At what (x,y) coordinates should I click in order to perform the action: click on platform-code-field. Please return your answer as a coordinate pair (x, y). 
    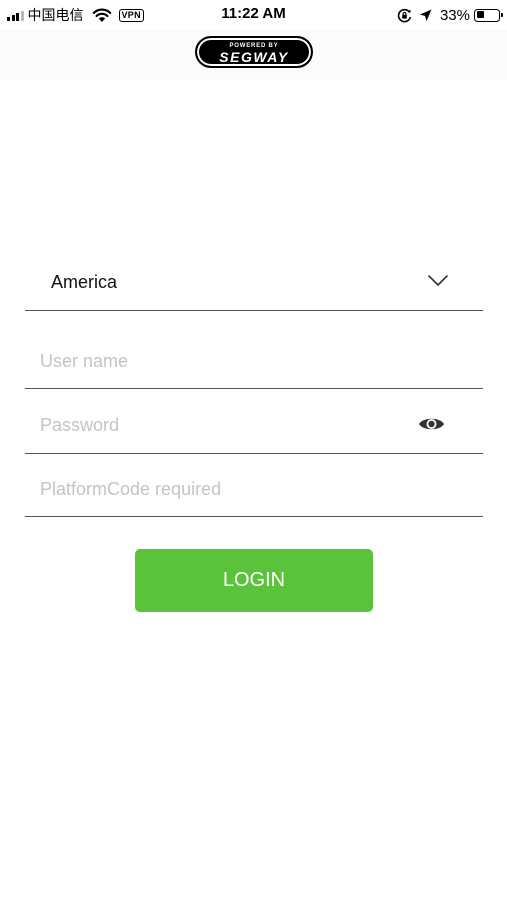
    Looking at the image, I should click on (254, 487).